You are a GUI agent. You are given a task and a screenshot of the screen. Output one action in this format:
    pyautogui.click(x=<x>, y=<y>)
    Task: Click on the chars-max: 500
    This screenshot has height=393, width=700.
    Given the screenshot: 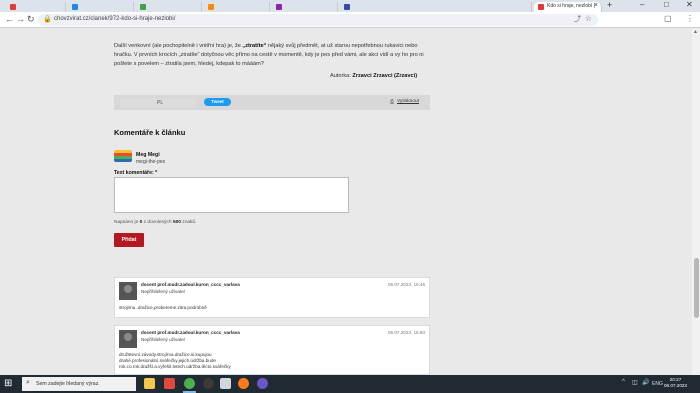 What is the action you would take?
    pyautogui.click(x=176, y=222)
    